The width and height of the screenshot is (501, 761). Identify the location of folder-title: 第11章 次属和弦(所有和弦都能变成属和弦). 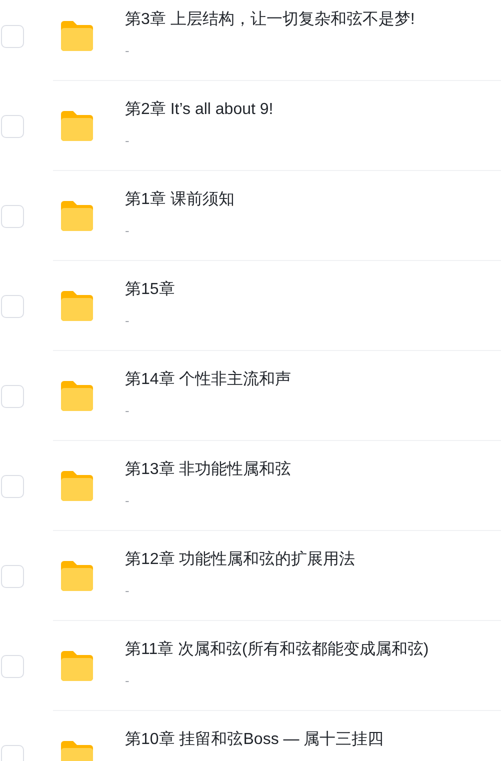
(277, 650).